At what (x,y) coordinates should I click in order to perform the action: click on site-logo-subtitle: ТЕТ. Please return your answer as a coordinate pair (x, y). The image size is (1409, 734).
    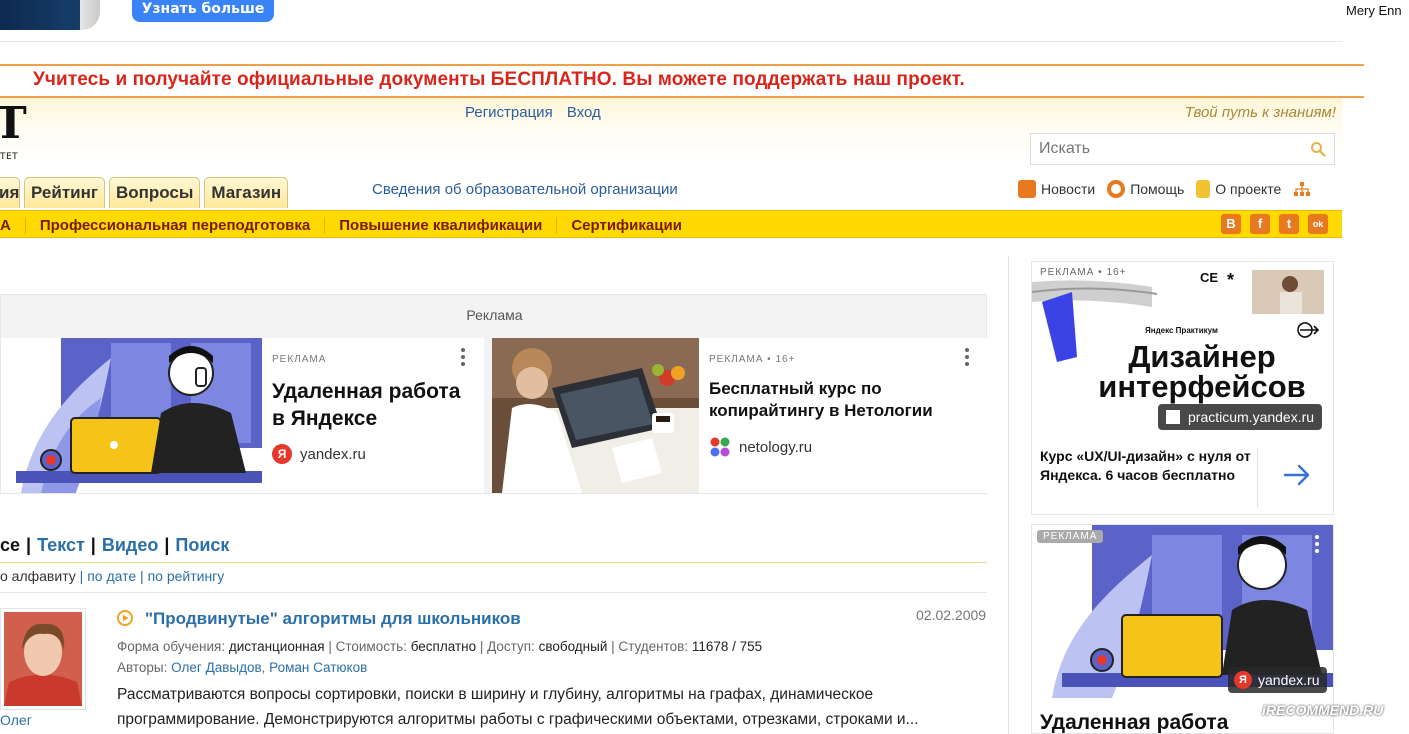
    Looking at the image, I should click on (9, 157).